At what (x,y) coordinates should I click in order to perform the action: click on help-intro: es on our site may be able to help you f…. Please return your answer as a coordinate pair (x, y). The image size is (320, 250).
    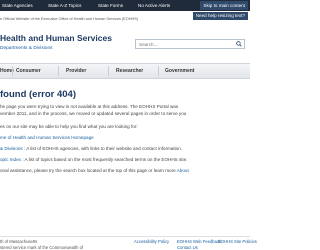
    Looking at the image, I should click on (69, 126).